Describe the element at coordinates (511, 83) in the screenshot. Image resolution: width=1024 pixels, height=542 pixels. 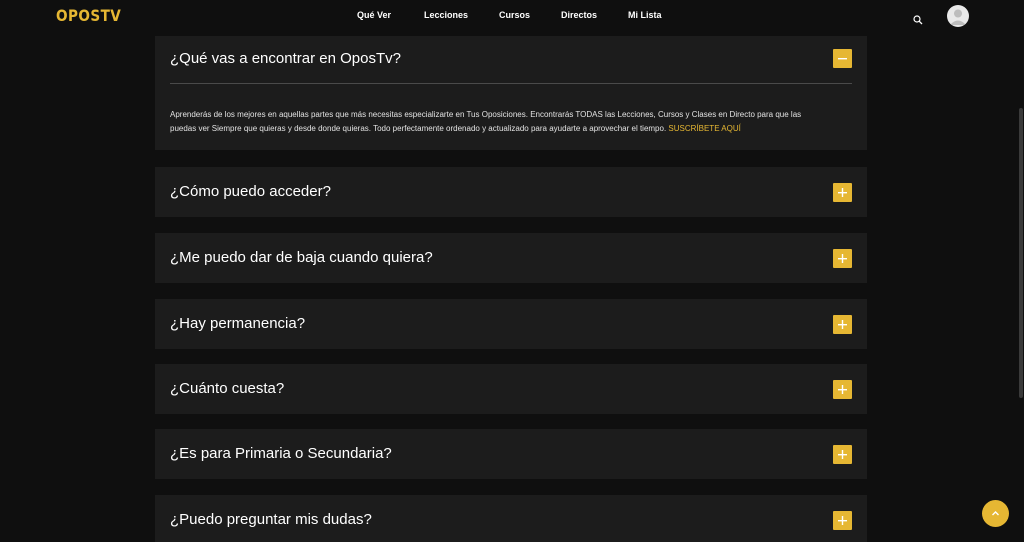
I see `faq-divider` at that location.